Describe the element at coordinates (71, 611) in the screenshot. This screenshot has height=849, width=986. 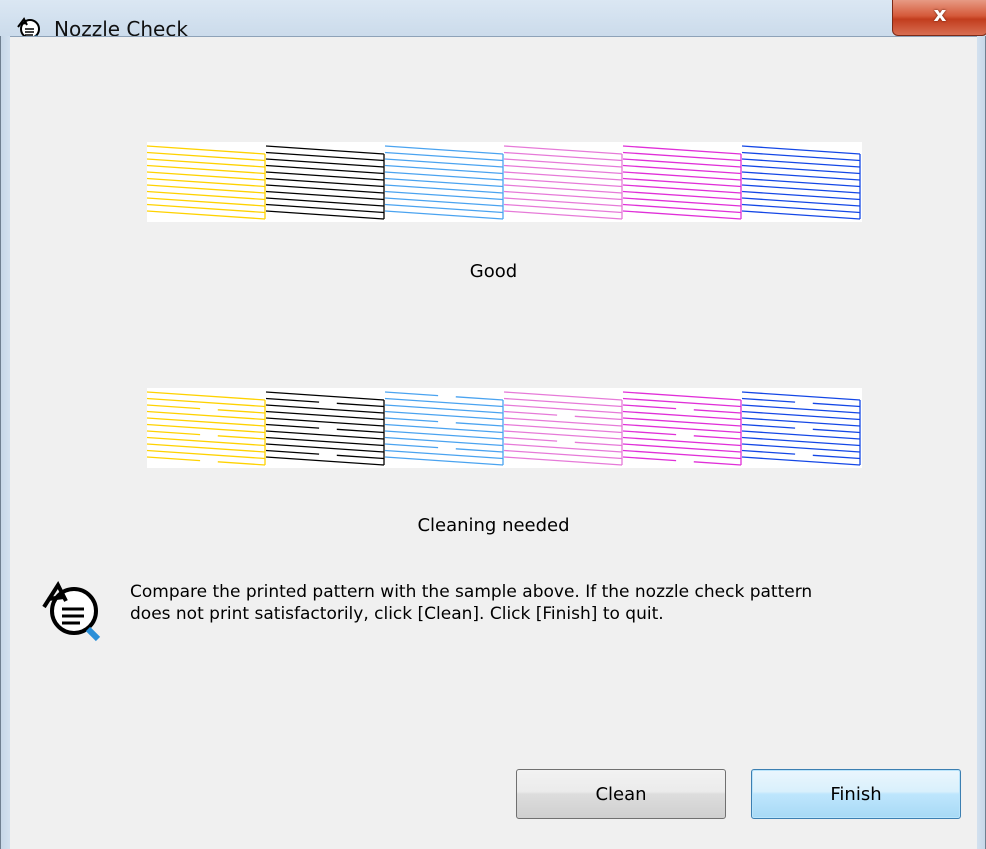
I see `nozzle-check-icon` at that location.